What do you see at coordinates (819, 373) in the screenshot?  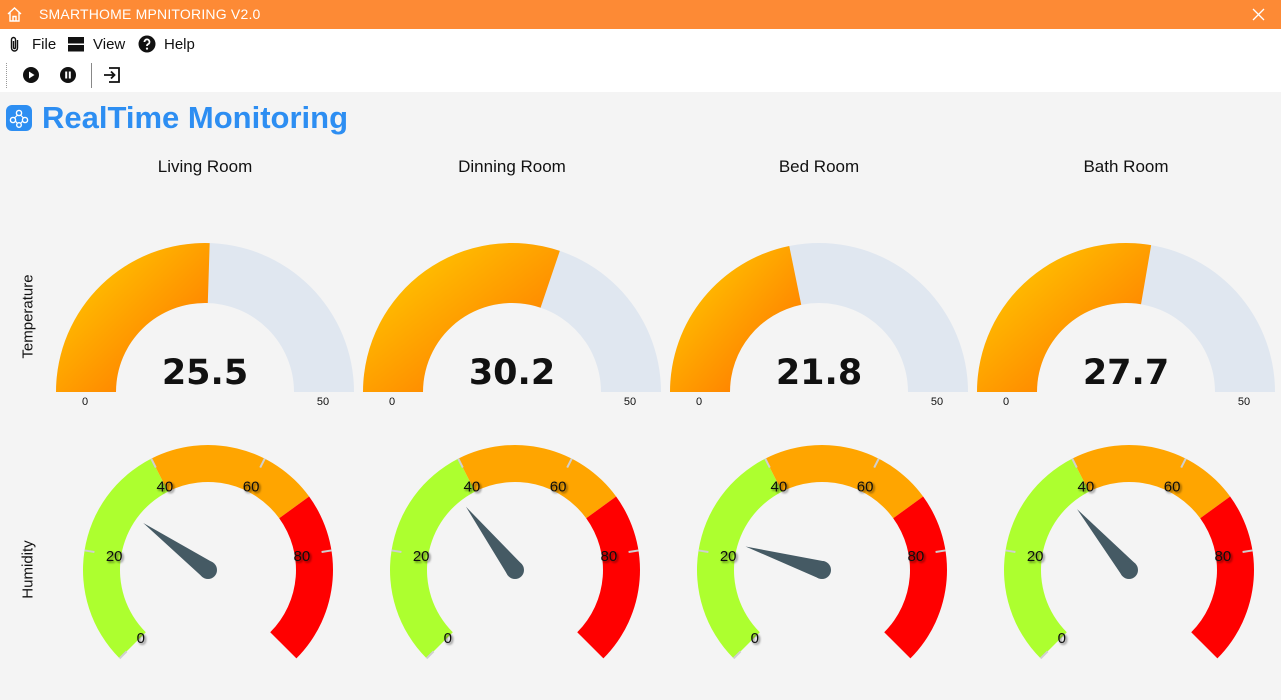 I see `temperature-value: 21.8` at bounding box center [819, 373].